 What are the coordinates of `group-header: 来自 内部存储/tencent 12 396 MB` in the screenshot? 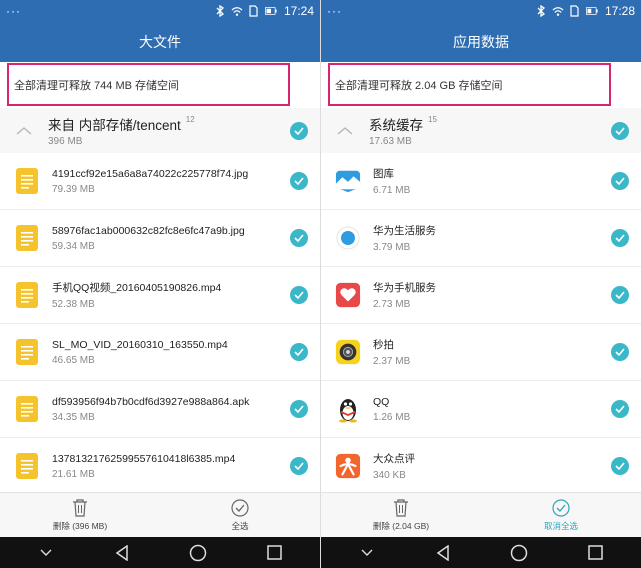 It's located at (160, 130).